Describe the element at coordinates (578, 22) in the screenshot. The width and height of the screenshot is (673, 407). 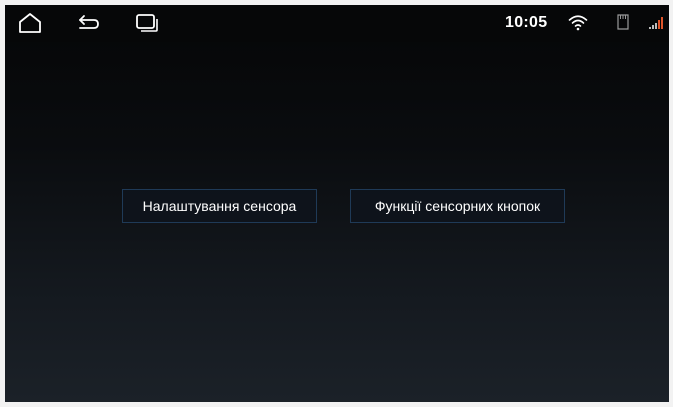
I see `wifi-icon` at that location.